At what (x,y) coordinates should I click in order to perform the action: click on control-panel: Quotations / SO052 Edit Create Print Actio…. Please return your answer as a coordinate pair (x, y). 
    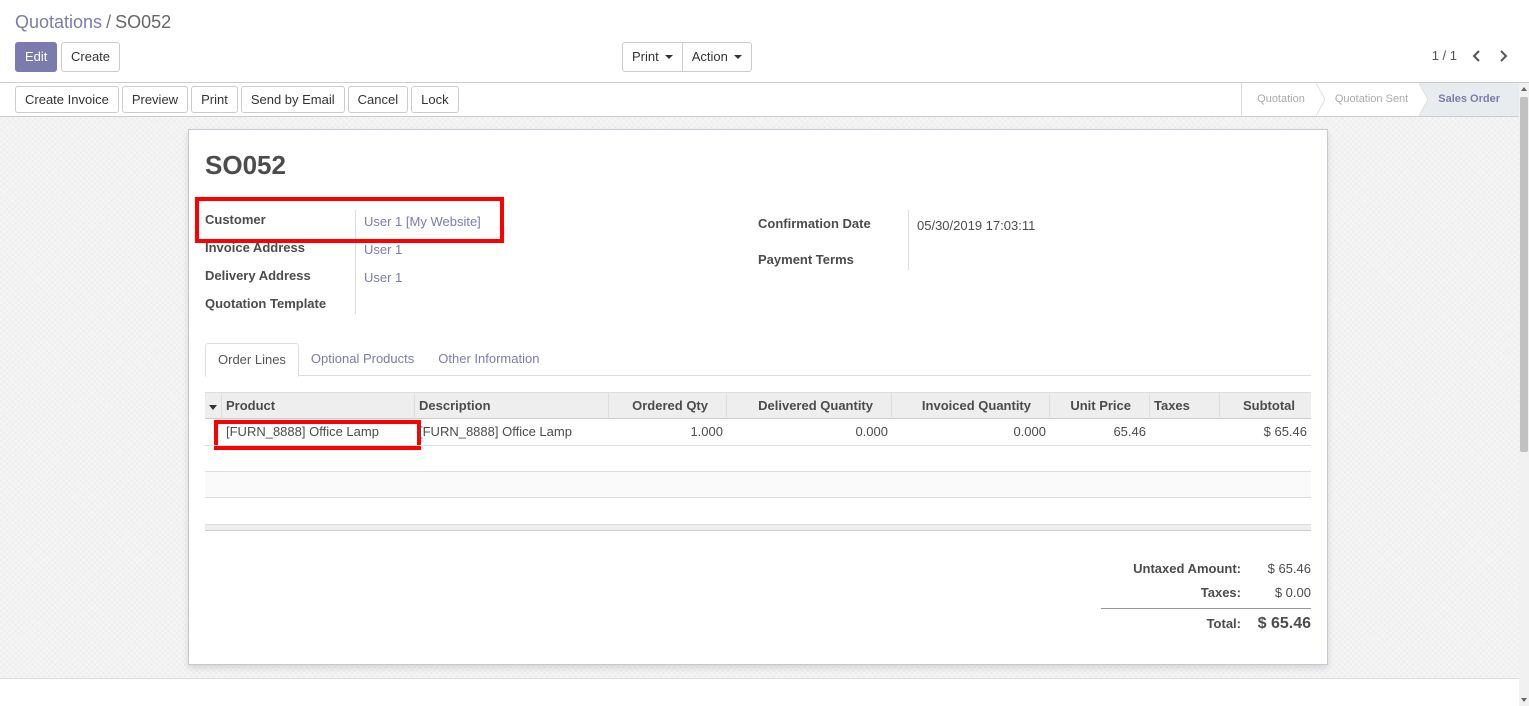
    Looking at the image, I should click on (764, 41).